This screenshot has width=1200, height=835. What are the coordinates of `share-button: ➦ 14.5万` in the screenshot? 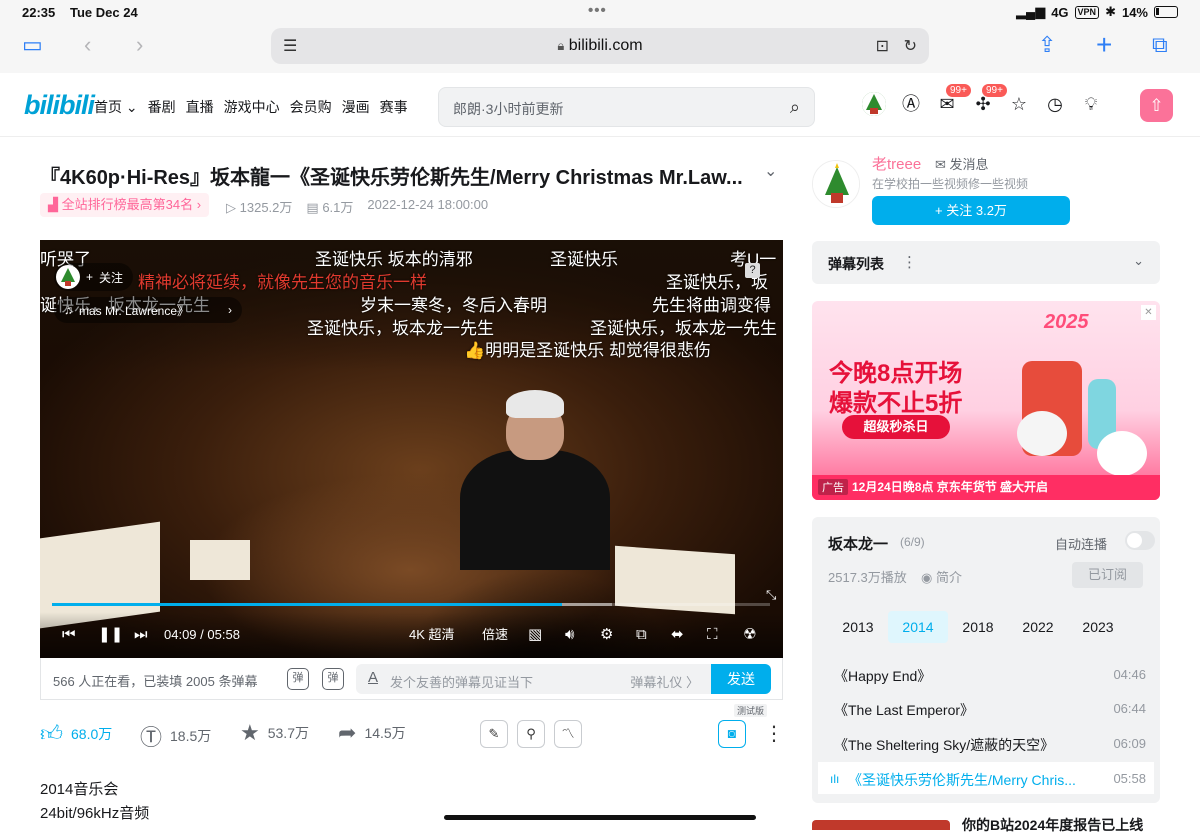 It's located at (372, 733).